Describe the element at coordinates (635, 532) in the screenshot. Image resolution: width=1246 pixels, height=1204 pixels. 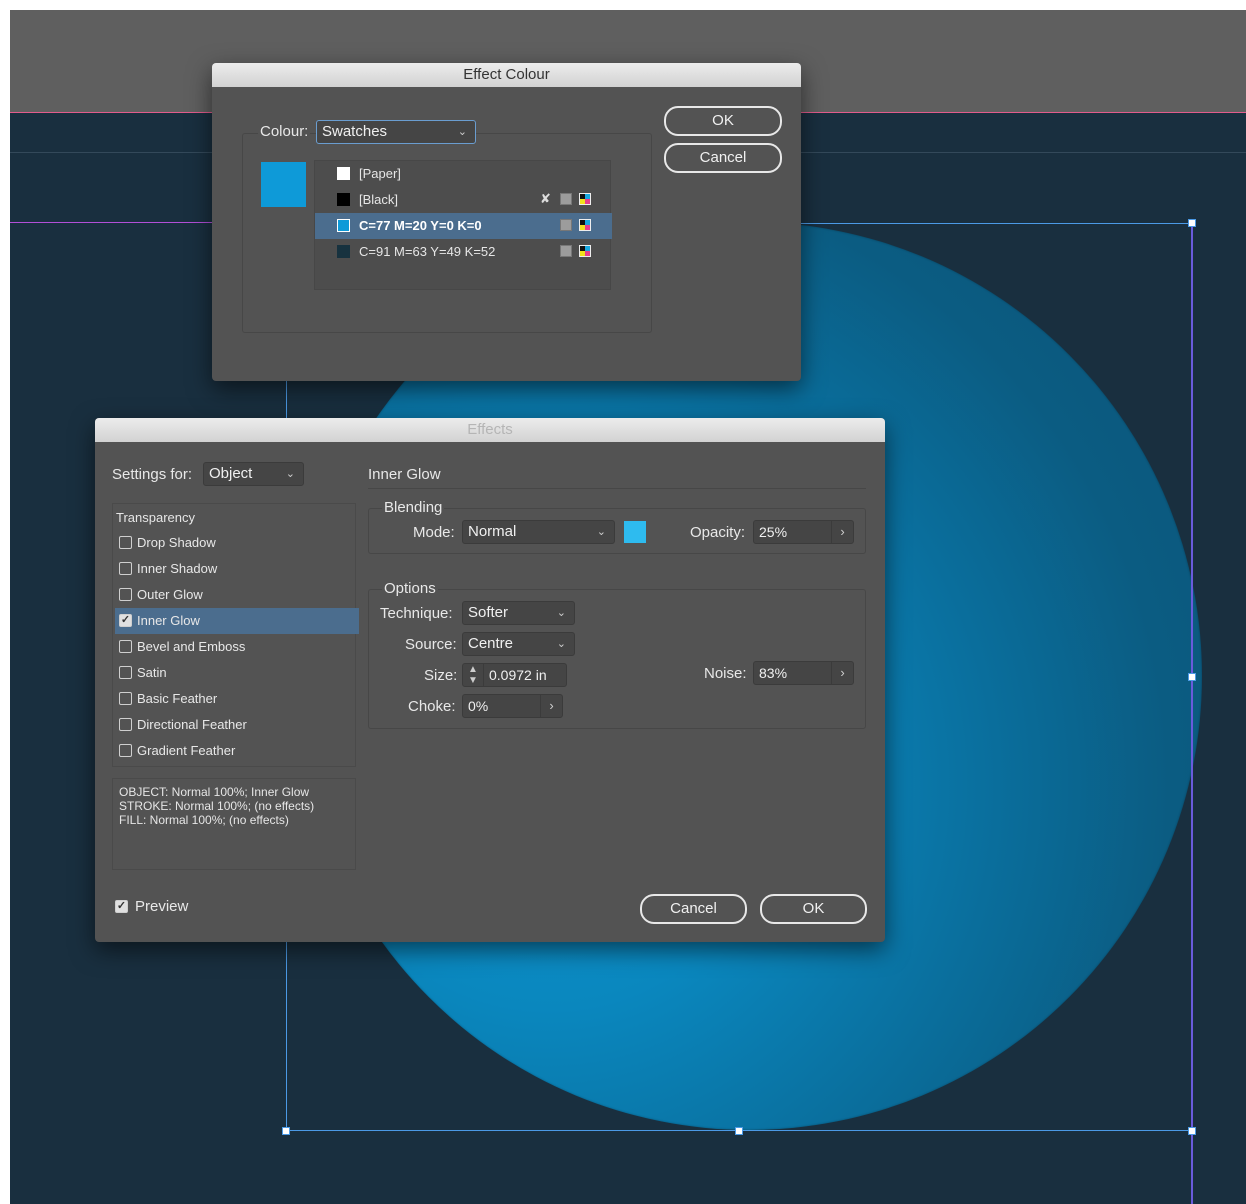
I see `glow-colour-swatch` at that location.